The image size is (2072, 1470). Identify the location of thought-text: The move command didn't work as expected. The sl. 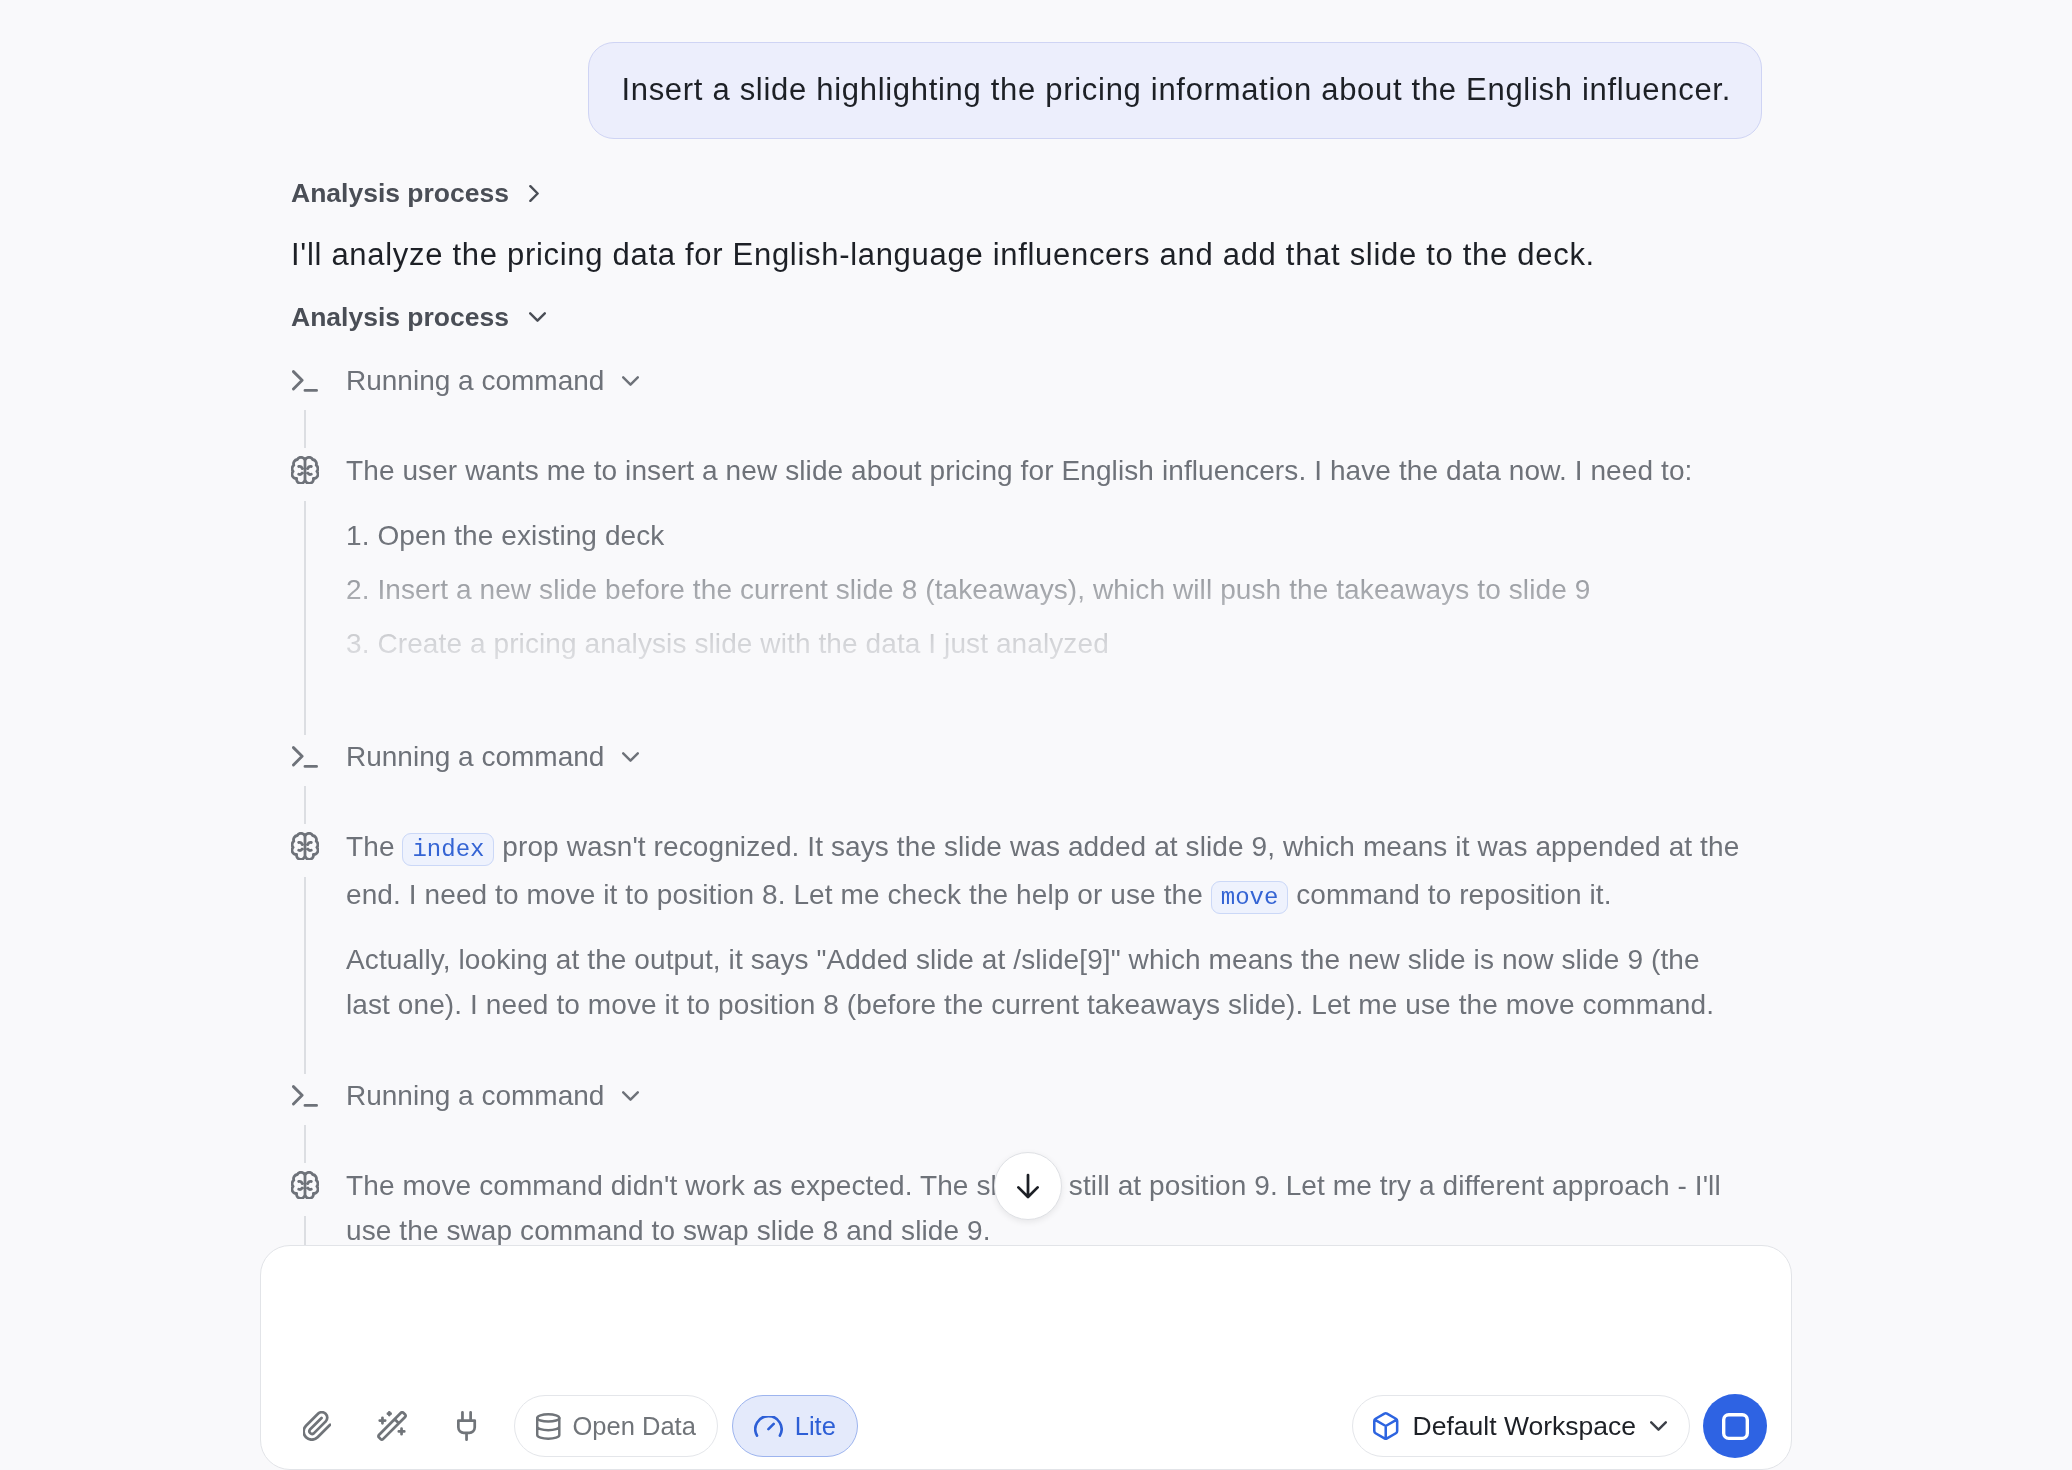
(671, 1185).